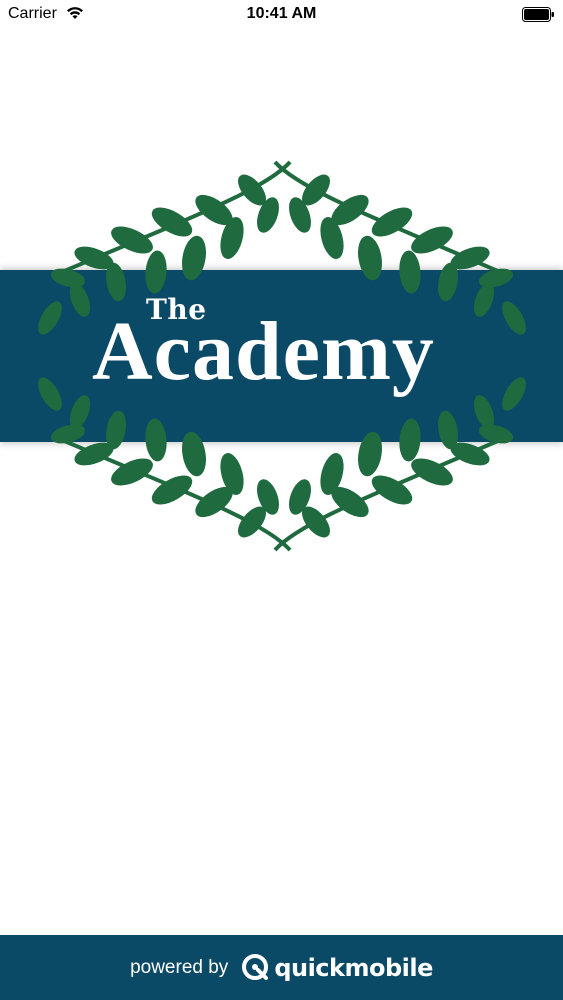  I want to click on status-bar: Carrier 10:41 AM, so click(281, 15).